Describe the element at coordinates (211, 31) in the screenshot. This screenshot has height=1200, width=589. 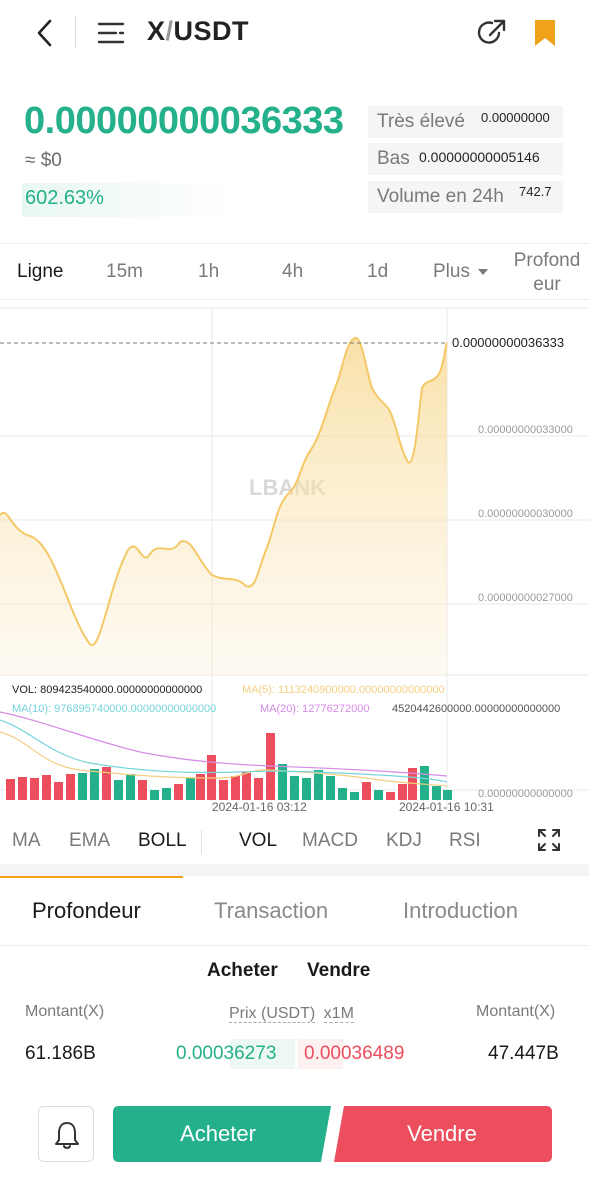
I see `pair-quote: USDT` at that location.